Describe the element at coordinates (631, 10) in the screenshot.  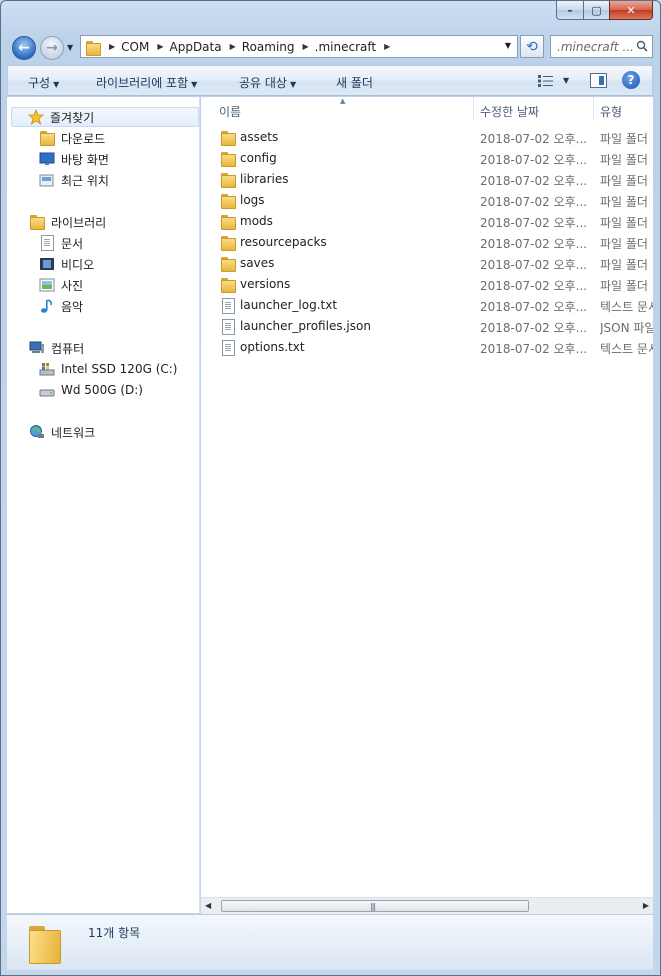
I see `close-button: ✕` at that location.